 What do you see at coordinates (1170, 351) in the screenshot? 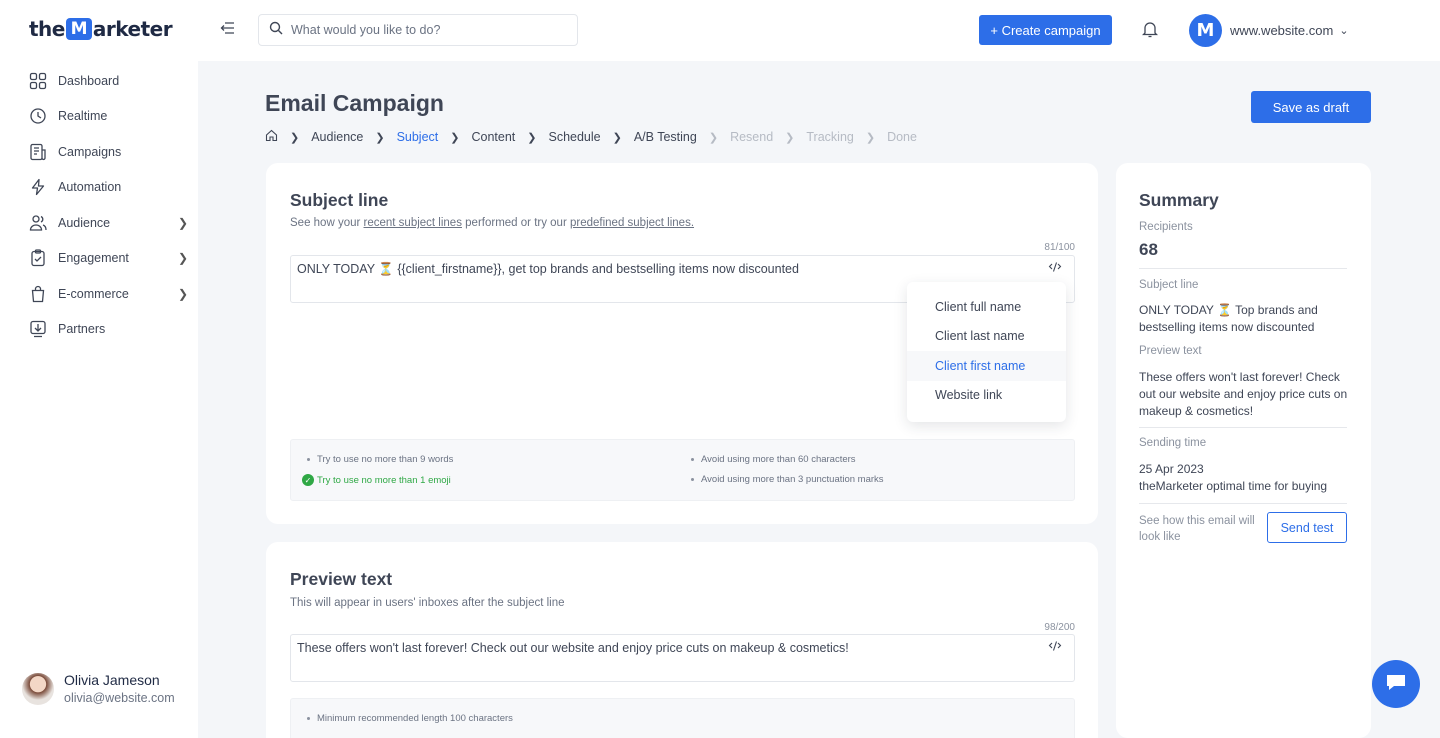
I see `preview-text-label: Preview text` at bounding box center [1170, 351].